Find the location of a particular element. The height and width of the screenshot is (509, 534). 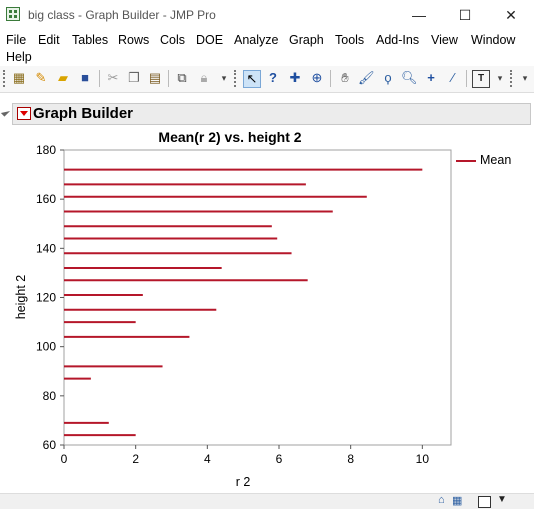

menu-graph: Graph is located at coordinates (306, 40).